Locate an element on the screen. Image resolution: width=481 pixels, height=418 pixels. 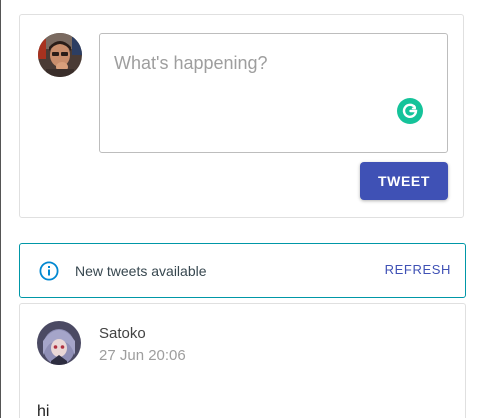
tweet-author-avatar is located at coordinates (59, 343).